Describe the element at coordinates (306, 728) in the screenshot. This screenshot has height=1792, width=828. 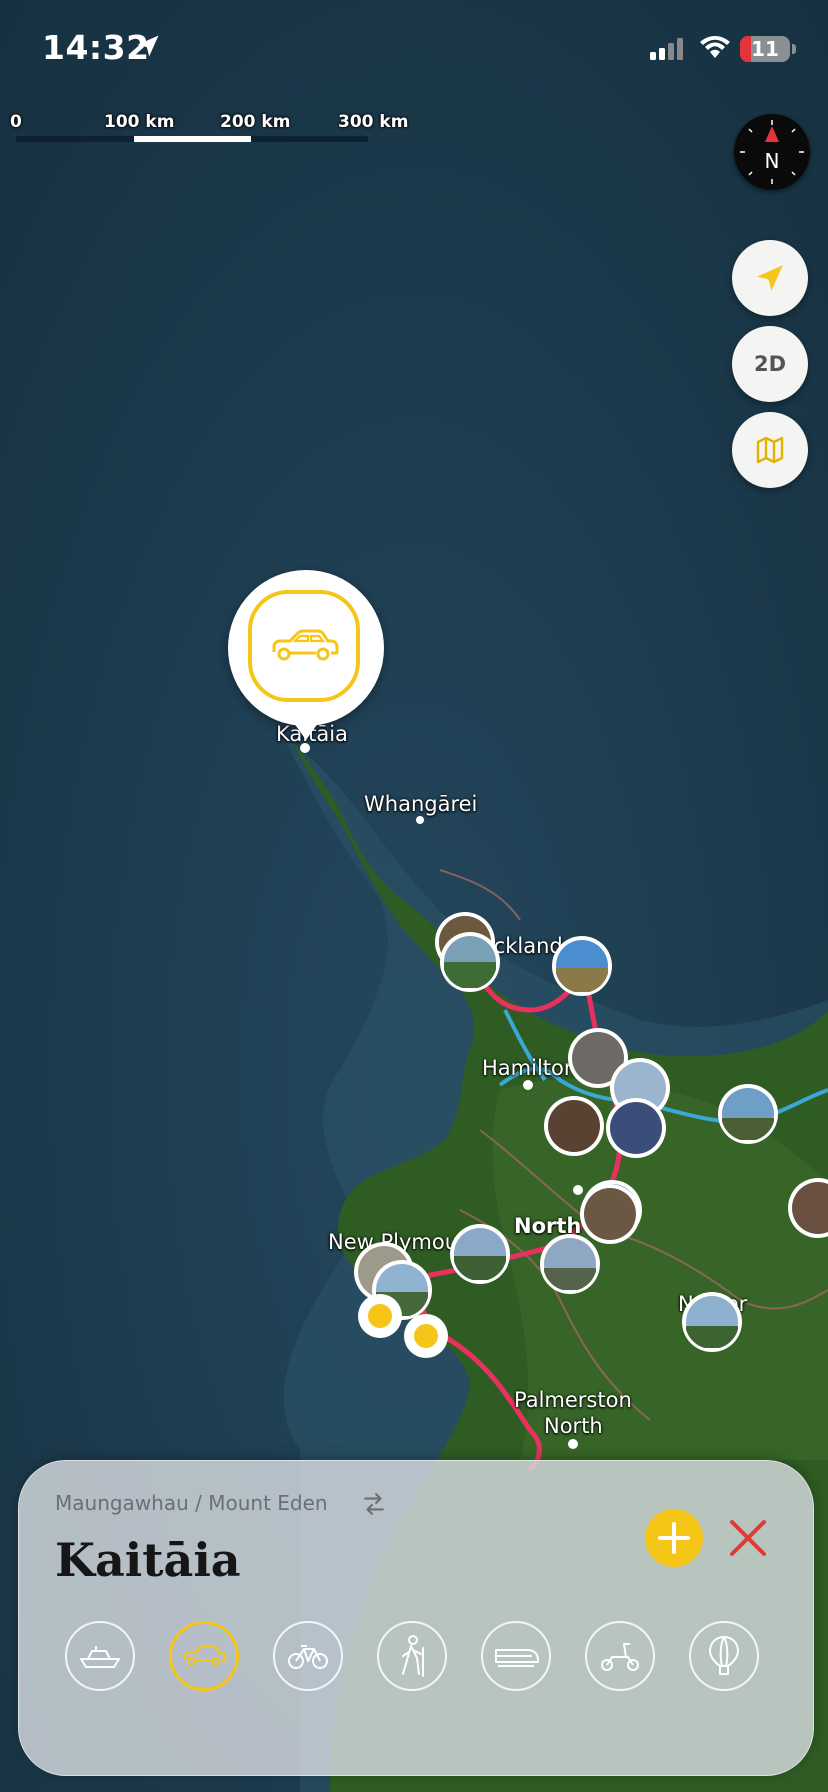
I see `destination-pin-tail` at that location.